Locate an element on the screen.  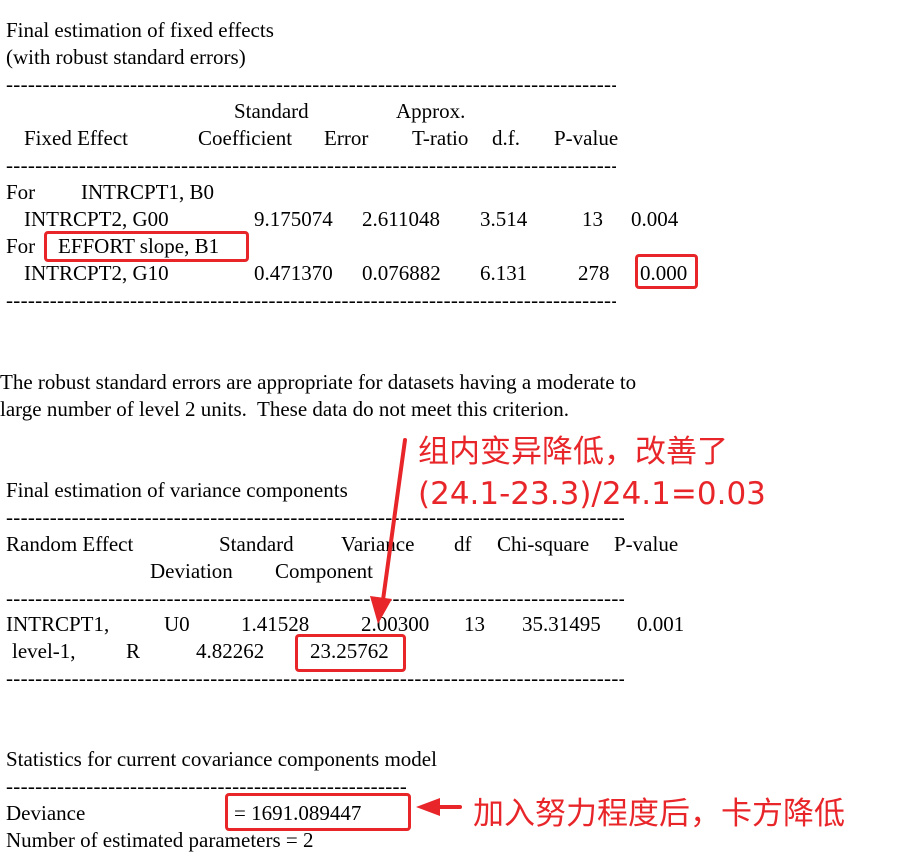
annotation-arrows is located at coordinates (416, 627).